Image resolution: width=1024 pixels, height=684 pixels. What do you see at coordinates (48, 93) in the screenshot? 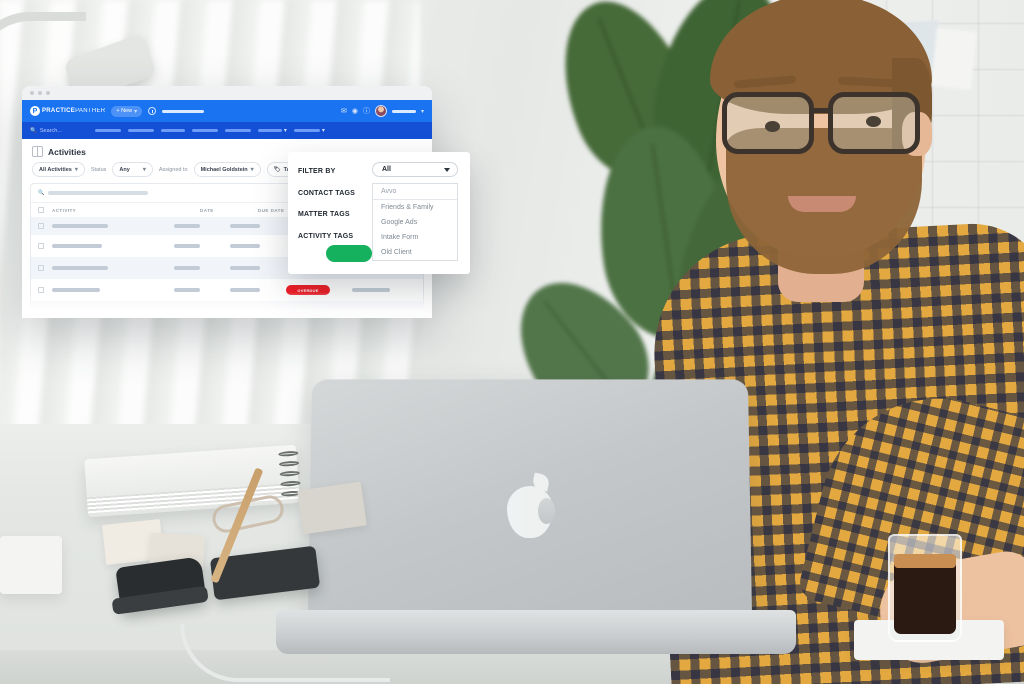
I see `maximize-button` at bounding box center [48, 93].